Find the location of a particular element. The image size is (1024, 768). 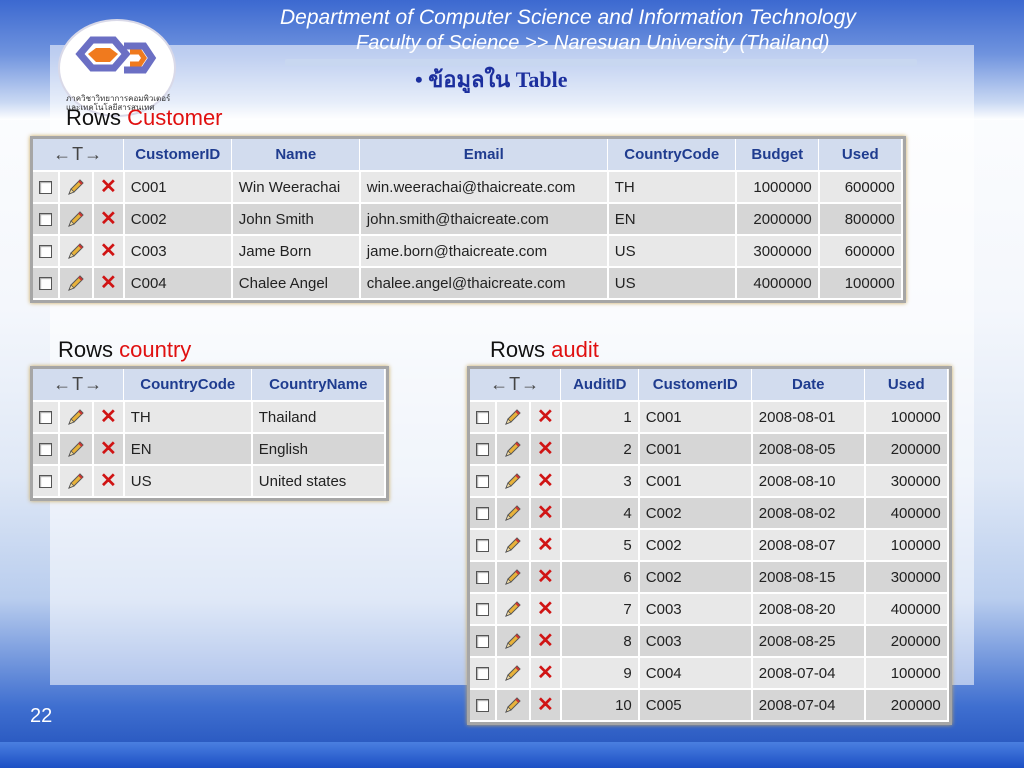

header-row: ←T→ AuditID CustomerID Date Used is located at coordinates (709, 385).